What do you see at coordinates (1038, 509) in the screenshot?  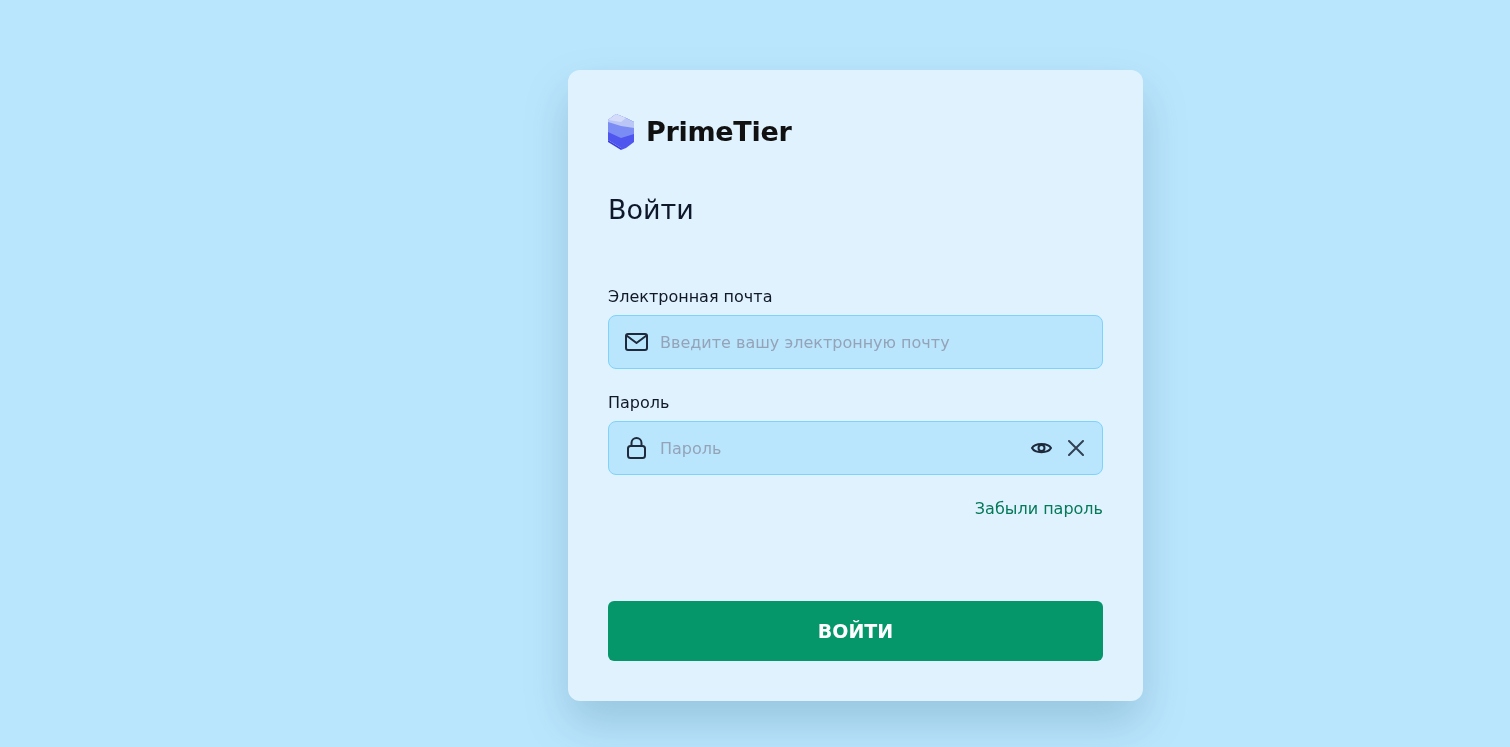 I see `forgot-password-link: Забыли пароль` at bounding box center [1038, 509].